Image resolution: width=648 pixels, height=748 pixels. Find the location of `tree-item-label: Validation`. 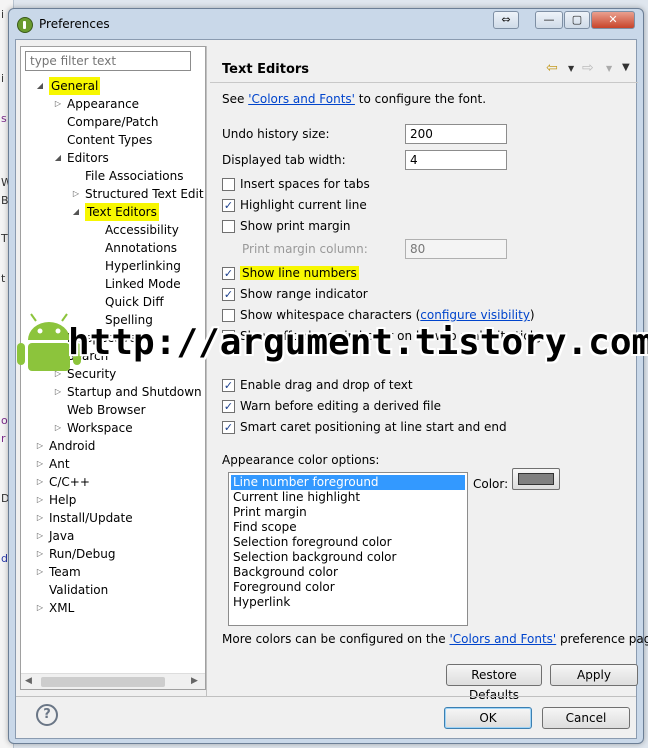

tree-item-label: Validation is located at coordinates (79, 590).